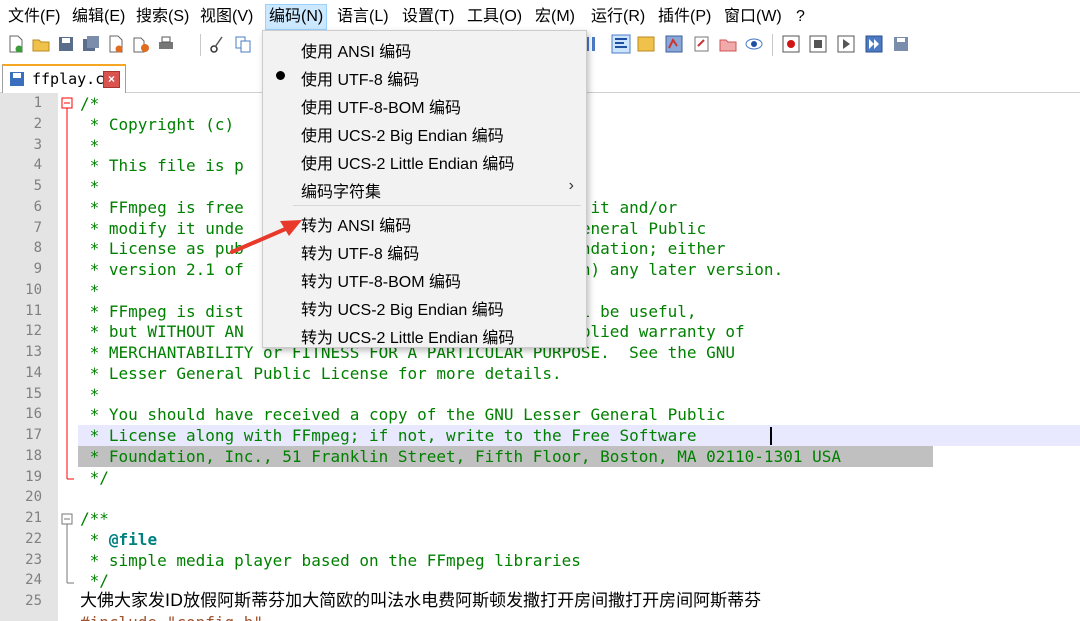  What do you see at coordinates (17, 79) in the screenshot?
I see `saved-file-icon` at bounding box center [17, 79].